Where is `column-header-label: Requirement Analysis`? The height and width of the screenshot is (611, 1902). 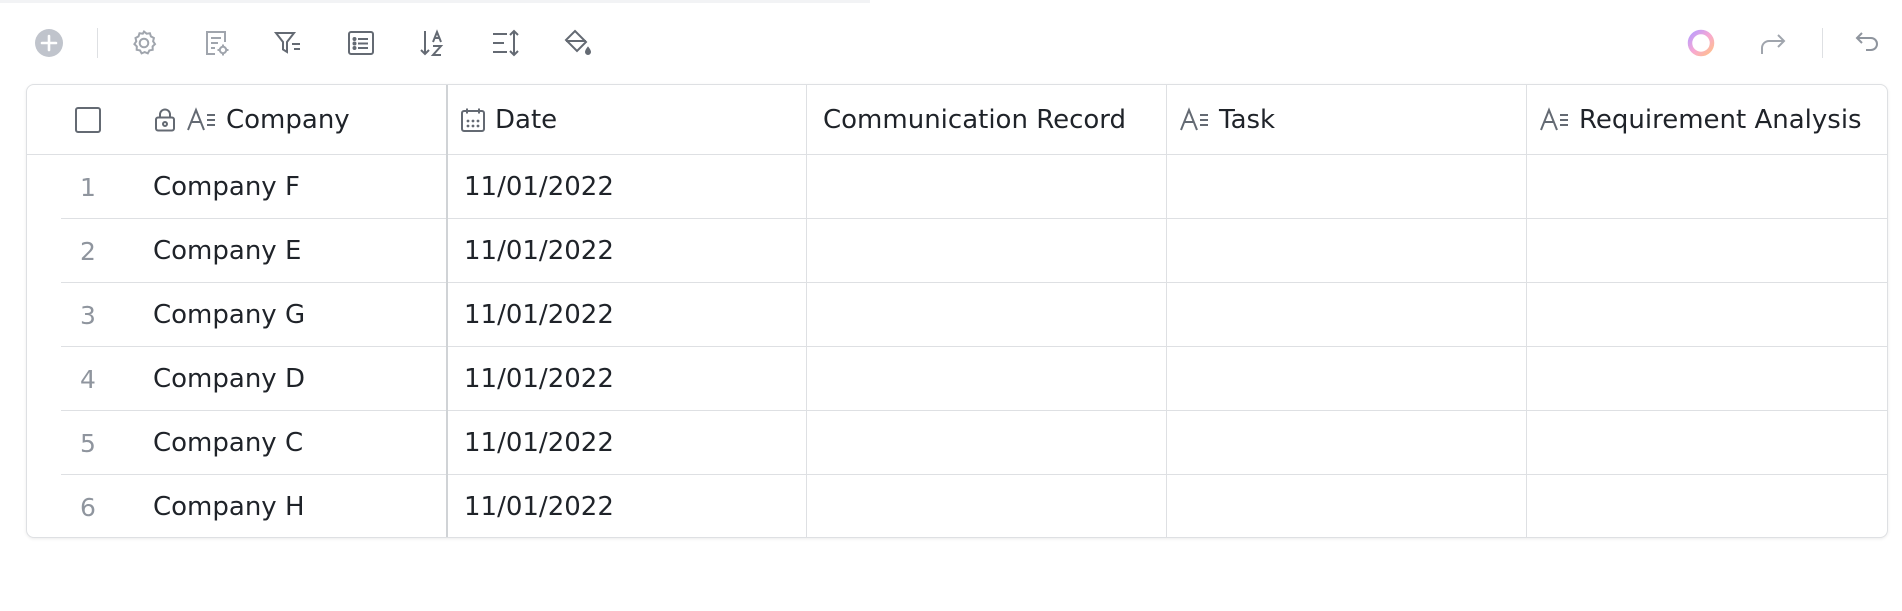
column-header-label: Requirement Analysis is located at coordinates (1720, 119).